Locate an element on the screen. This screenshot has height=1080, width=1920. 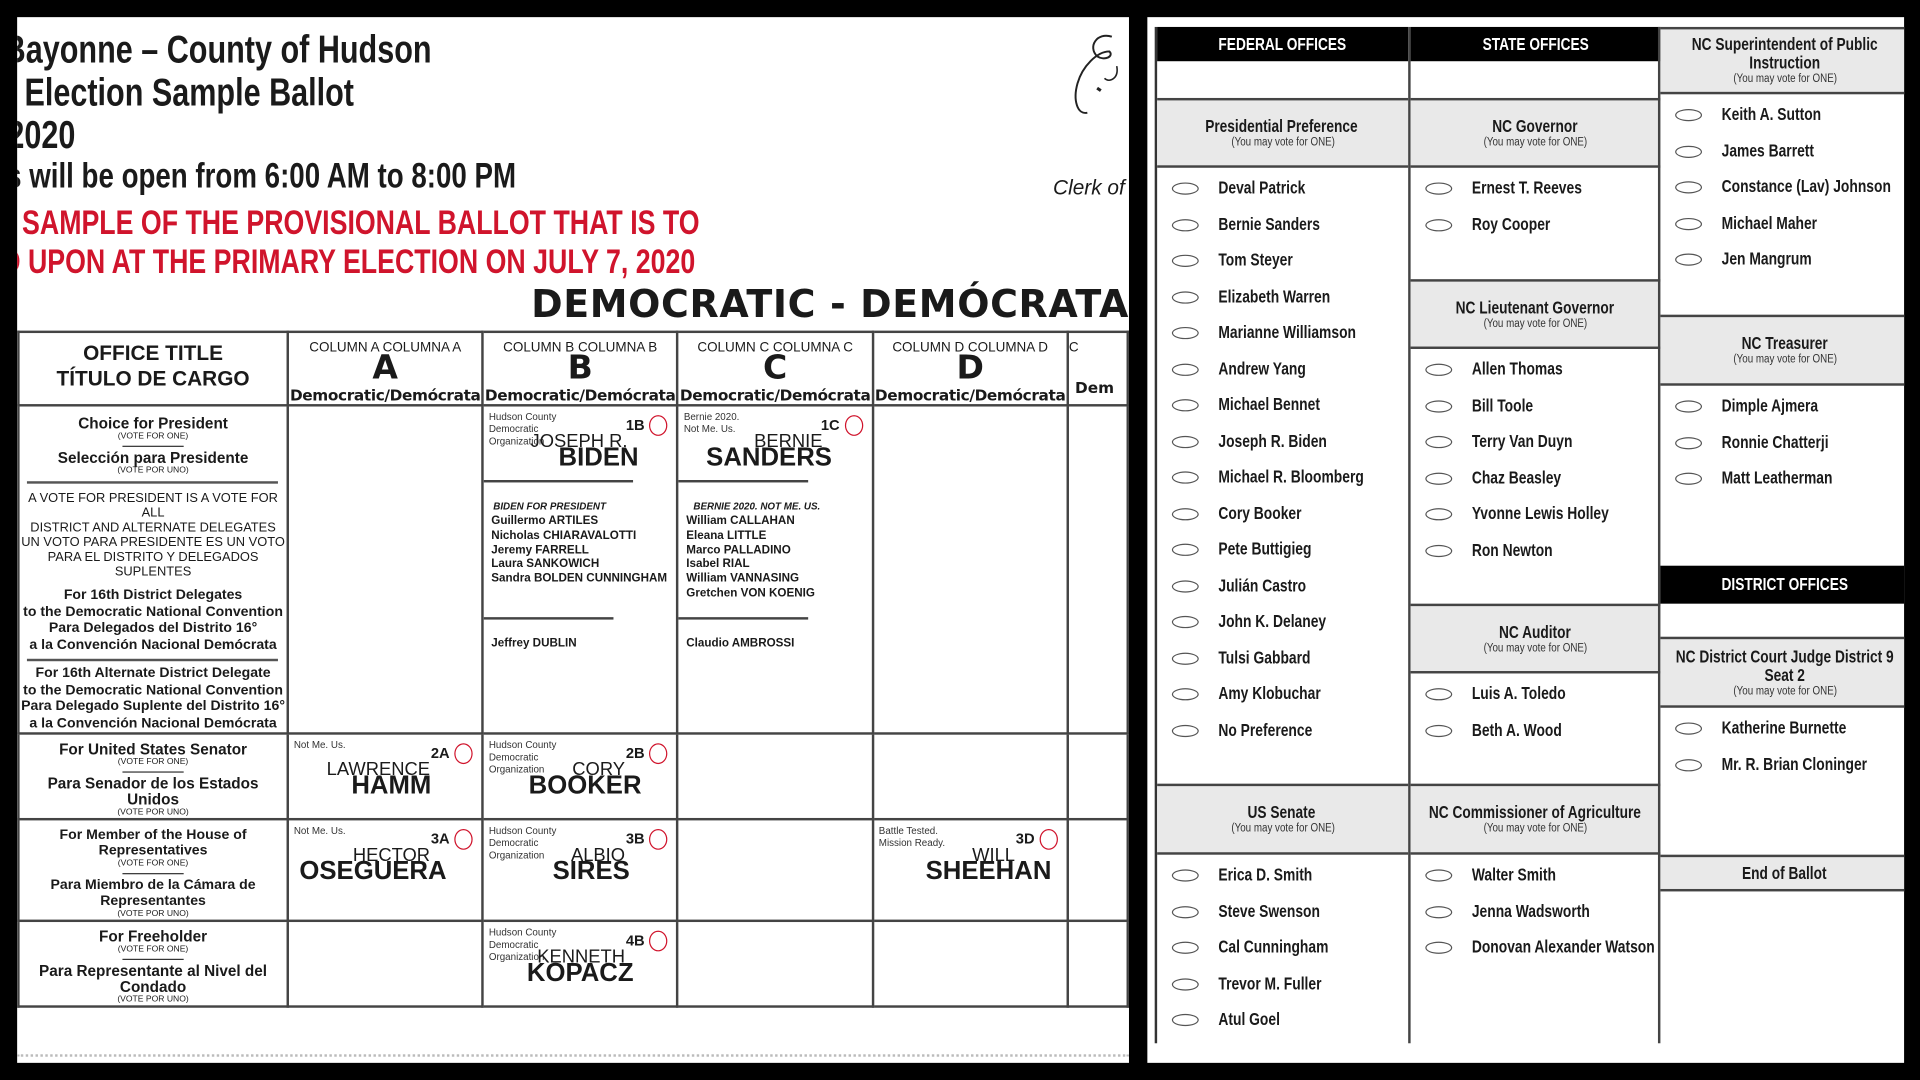
candidate-option: Michael Bennet is located at coordinates (1282, 405).